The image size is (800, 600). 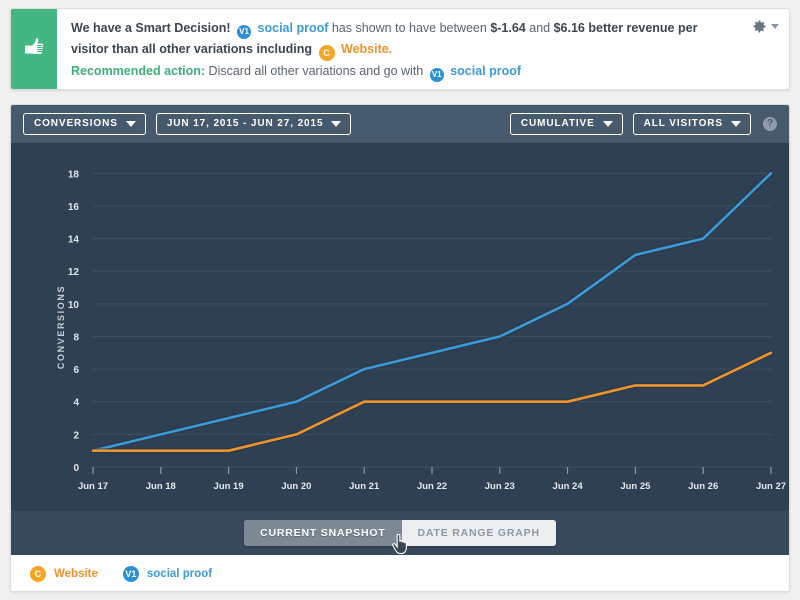 I want to click on legend-item-website: C Website, so click(x=62, y=574).